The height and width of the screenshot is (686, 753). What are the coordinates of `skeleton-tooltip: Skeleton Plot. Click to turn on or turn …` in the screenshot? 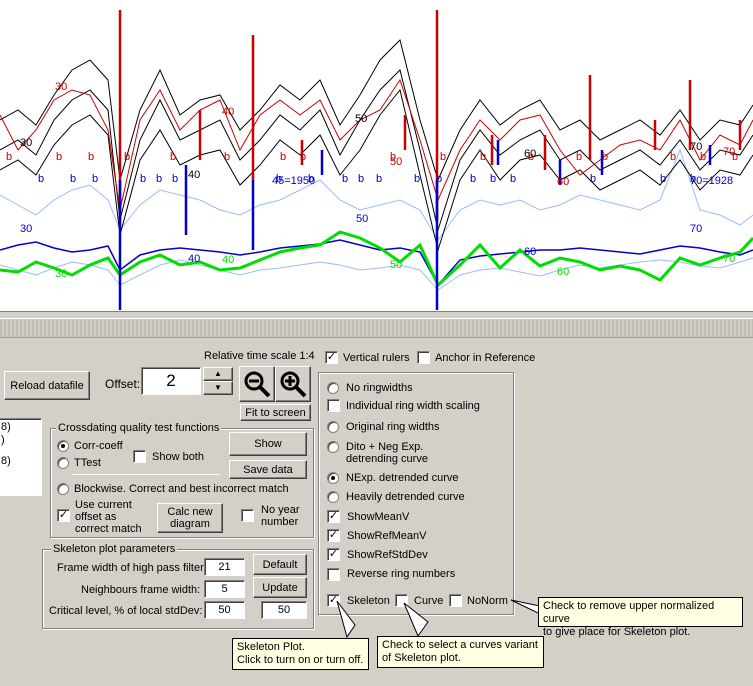 It's located at (300, 654).